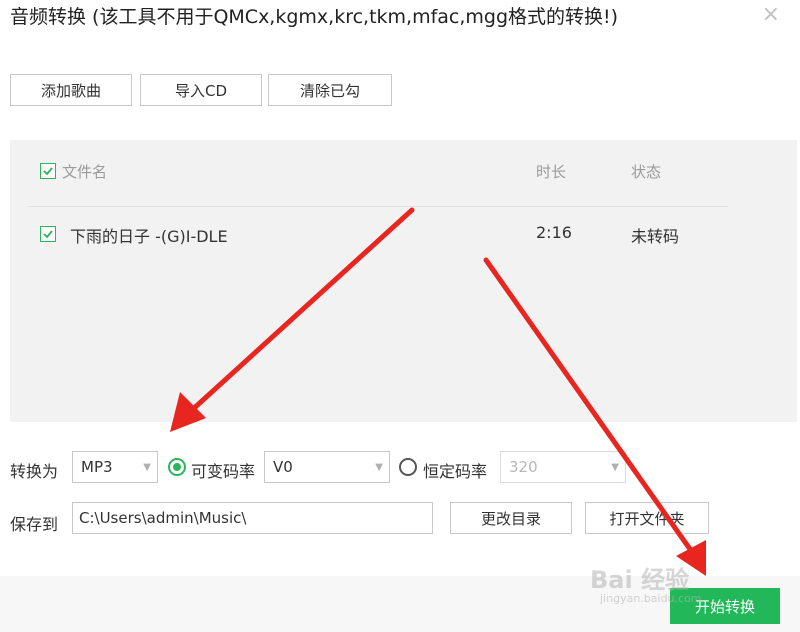 This screenshot has height=632, width=800. I want to click on vbr-label: 可变码率, so click(223, 471).